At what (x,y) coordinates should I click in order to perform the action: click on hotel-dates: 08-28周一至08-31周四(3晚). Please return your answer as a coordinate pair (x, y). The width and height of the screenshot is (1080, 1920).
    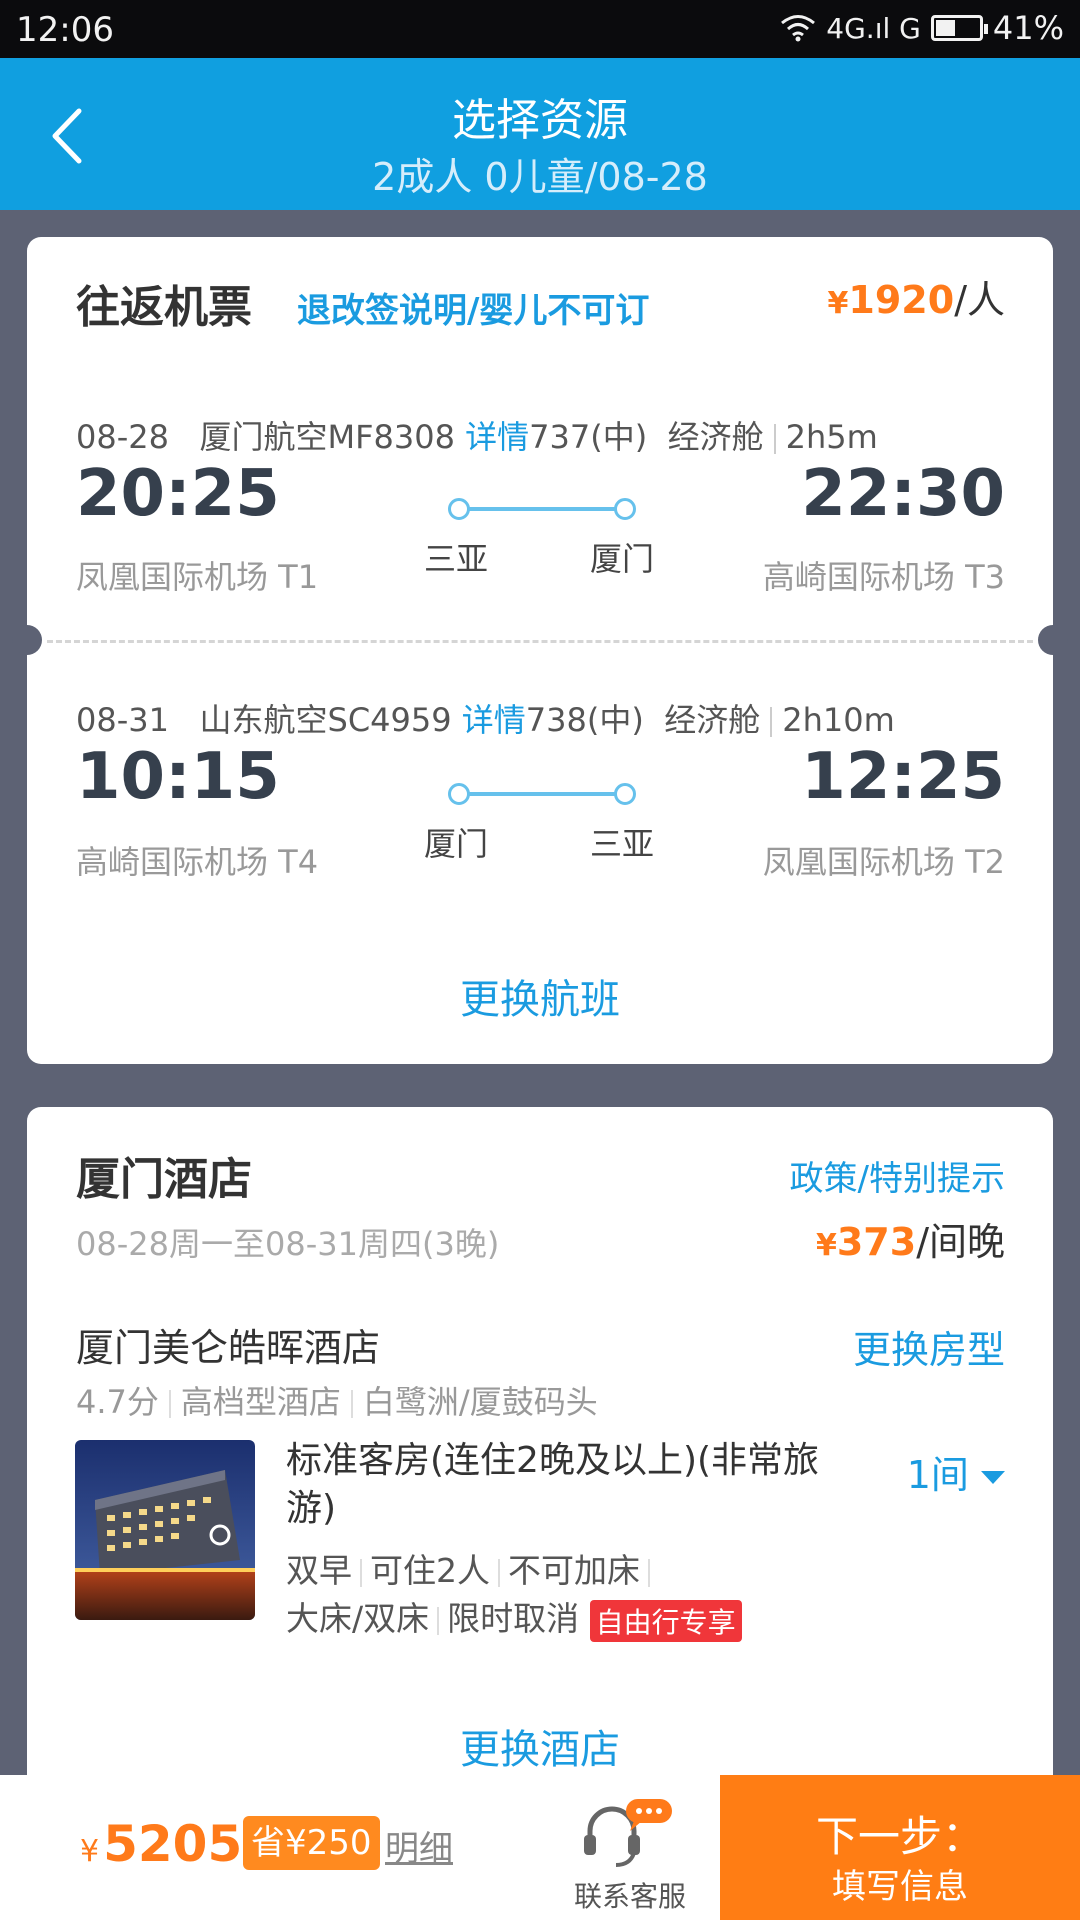
    Looking at the image, I should click on (288, 1244).